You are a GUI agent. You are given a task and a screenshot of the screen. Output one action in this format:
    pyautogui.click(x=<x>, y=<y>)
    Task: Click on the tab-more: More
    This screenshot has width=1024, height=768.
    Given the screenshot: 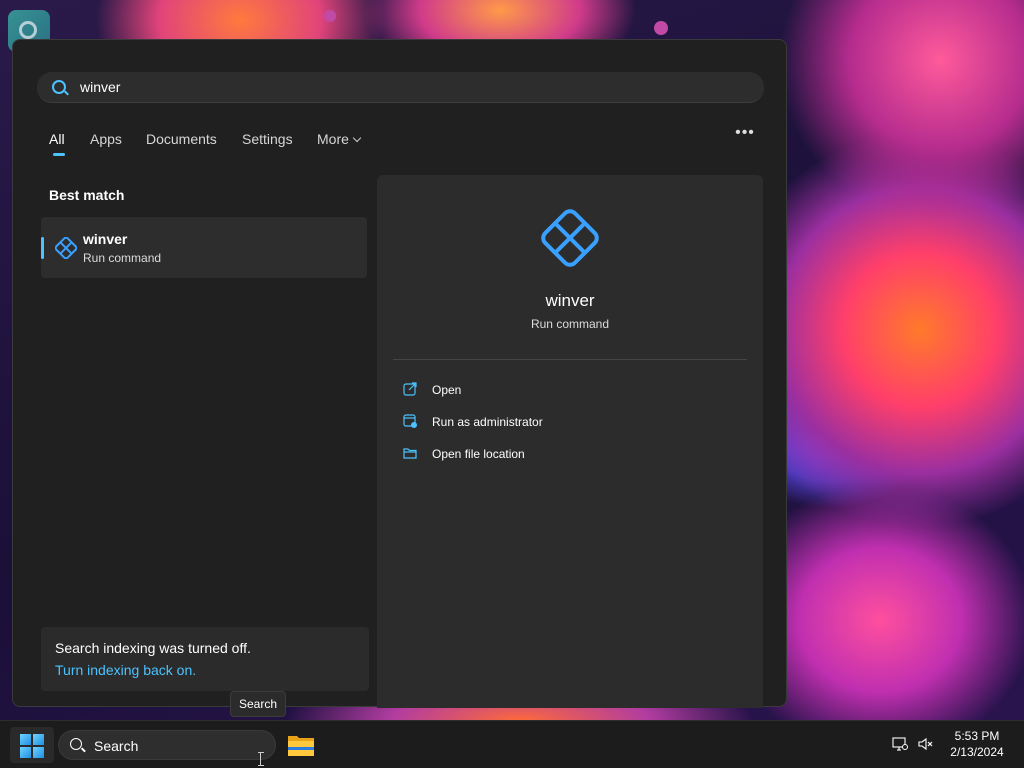 What is the action you would take?
    pyautogui.click(x=339, y=139)
    